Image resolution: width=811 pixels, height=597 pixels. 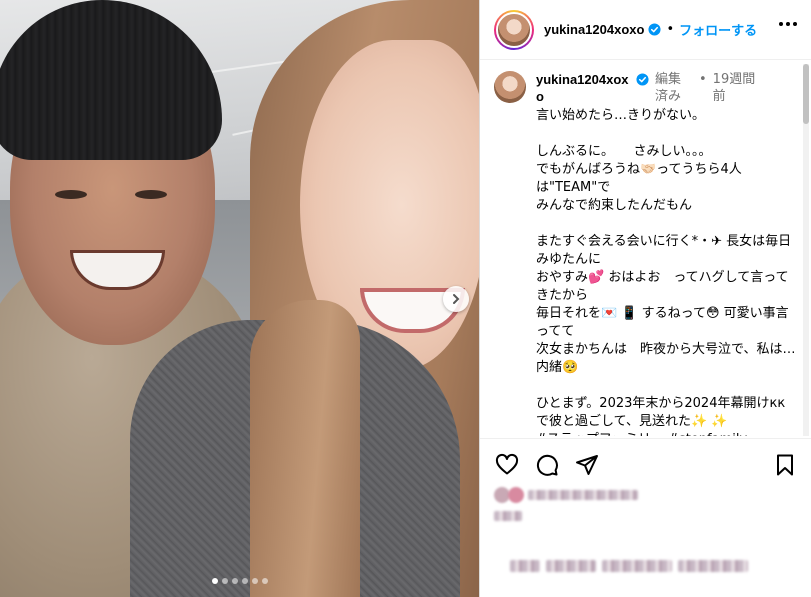 I want to click on story-ring, so click(x=514, y=29).